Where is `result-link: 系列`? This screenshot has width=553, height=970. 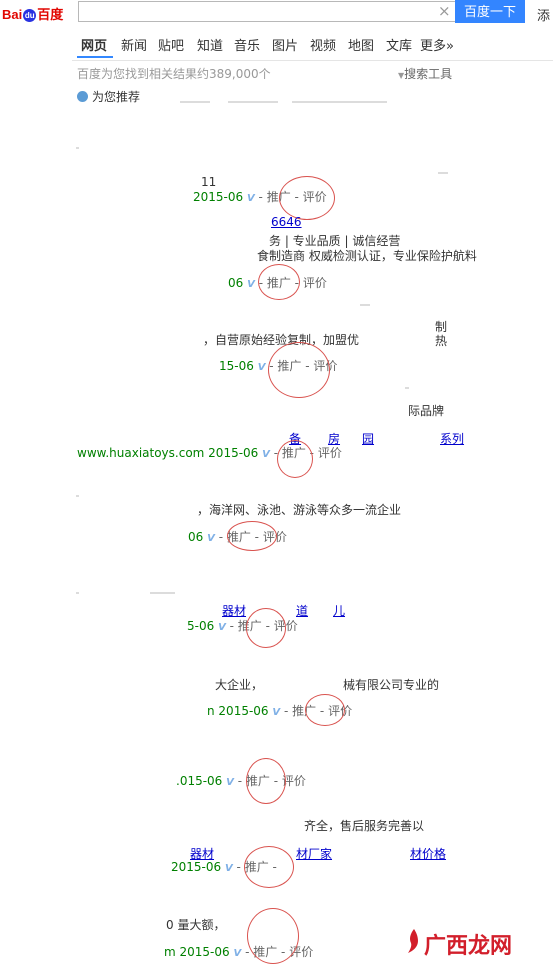
result-link: 系列 is located at coordinates (452, 438).